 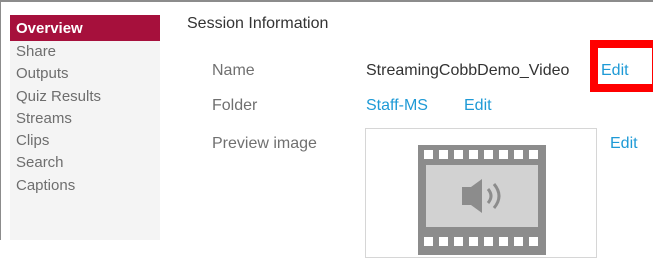 I want to click on sidebar-item-overview: Overview, so click(x=85, y=28).